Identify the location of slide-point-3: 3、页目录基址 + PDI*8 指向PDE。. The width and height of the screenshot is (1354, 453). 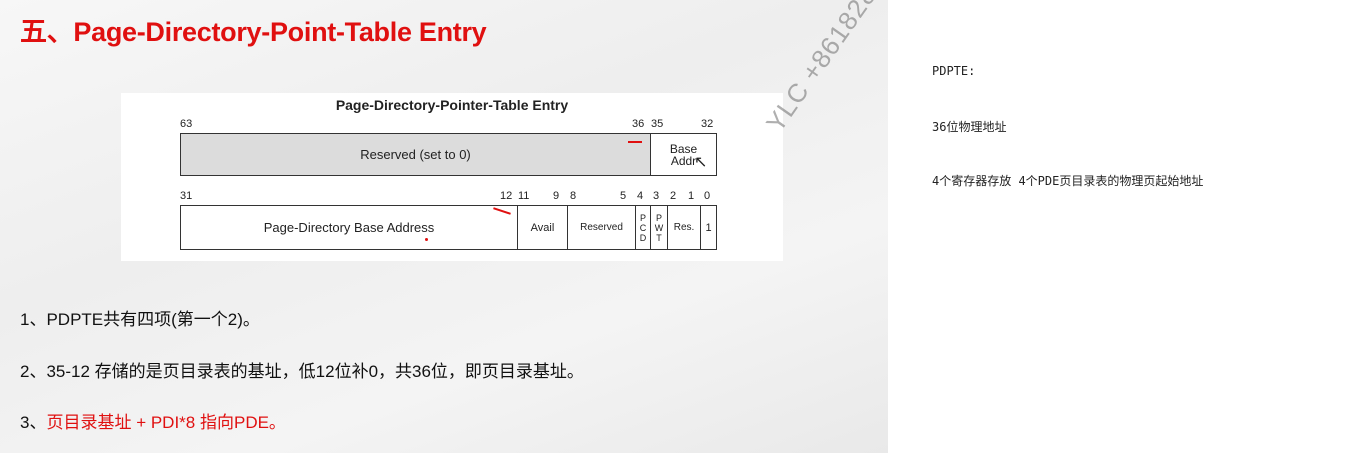
(153, 420).